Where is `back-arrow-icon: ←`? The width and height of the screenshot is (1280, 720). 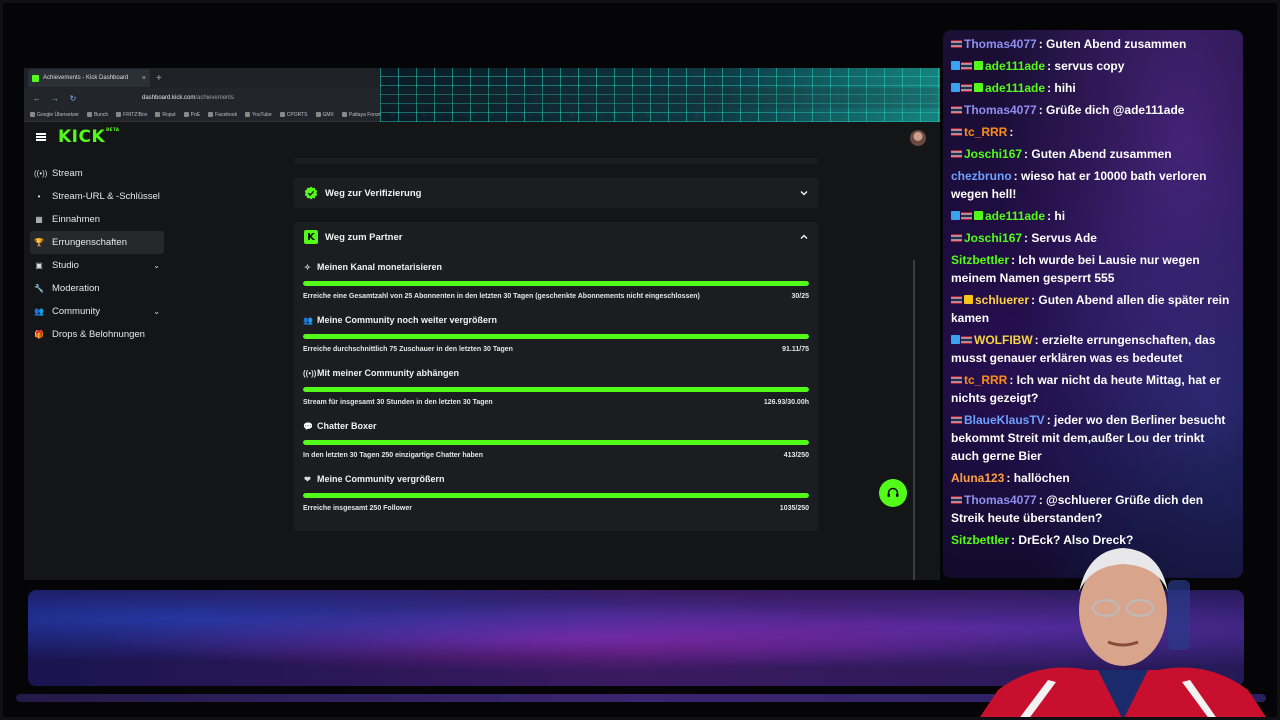
back-arrow-icon: ← is located at coordinates (37, 98).